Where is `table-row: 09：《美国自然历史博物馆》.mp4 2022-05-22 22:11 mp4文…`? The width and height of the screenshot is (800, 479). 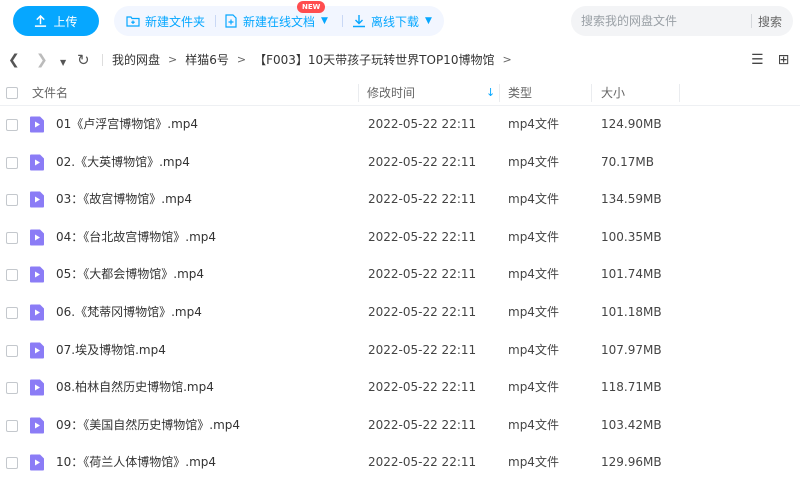 table-row: 09：《美国自然历史博物馆》.mp4 2022-05-22 22:11 mp4文… is located at coordinates (400, 426).